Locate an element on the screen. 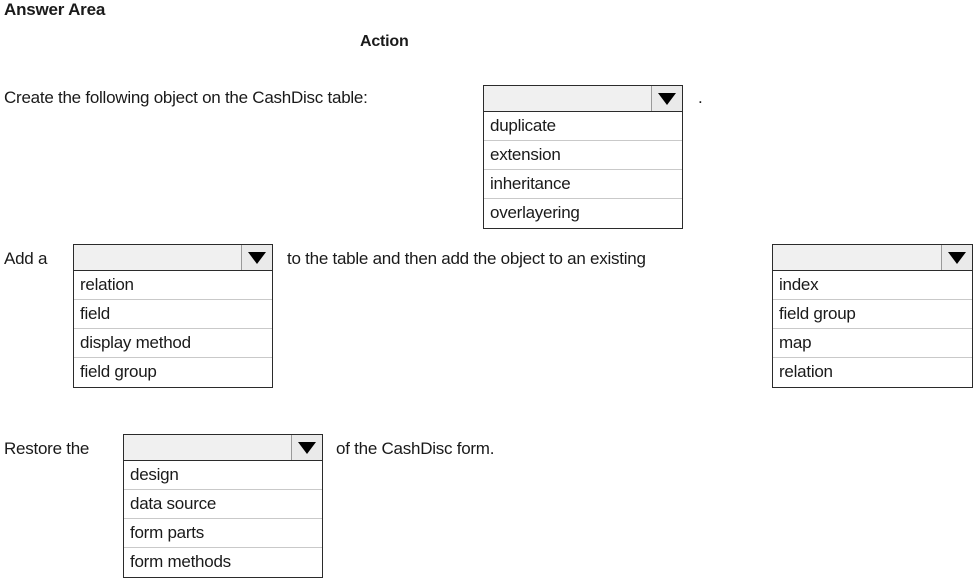 This screenshot has height=579, width=975. restore-form-label-before: Restore the is located at coordinates (47, 448).